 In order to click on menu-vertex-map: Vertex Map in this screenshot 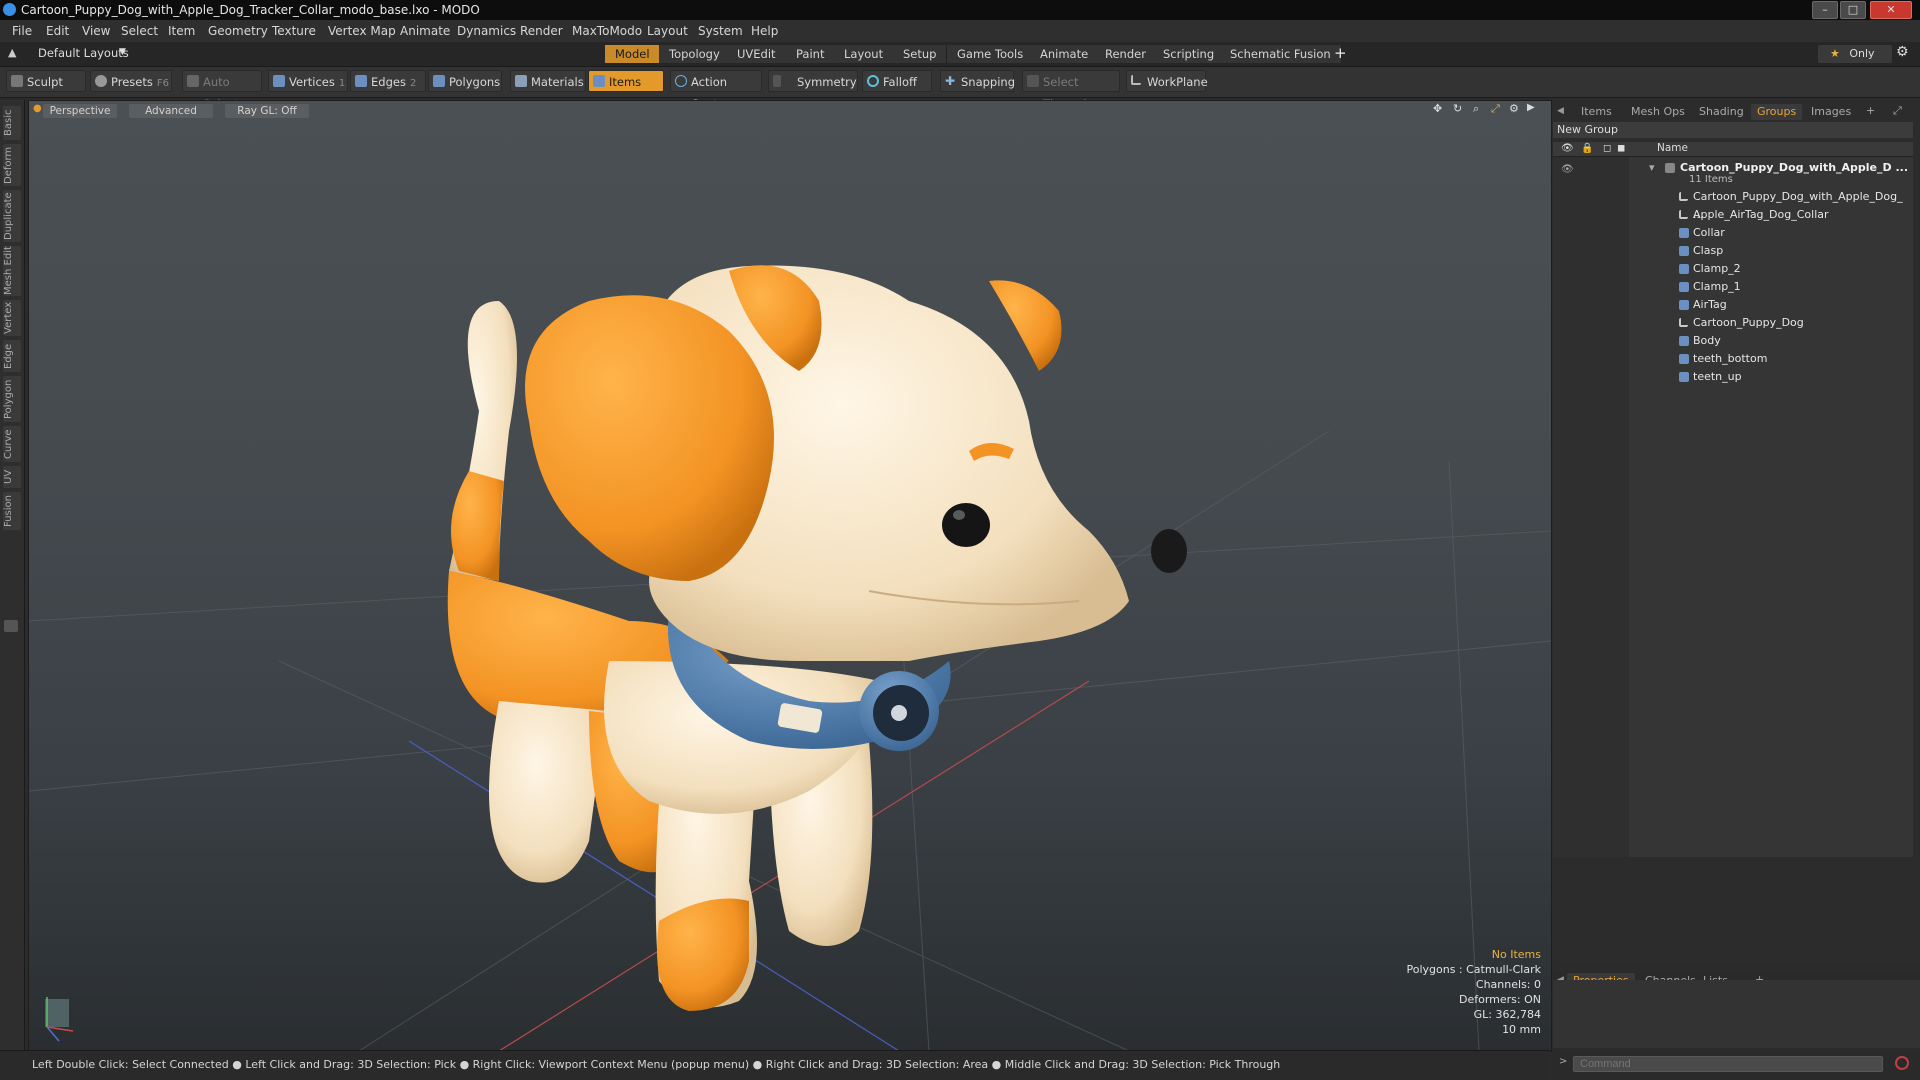, I will do `click(362, 31)`.